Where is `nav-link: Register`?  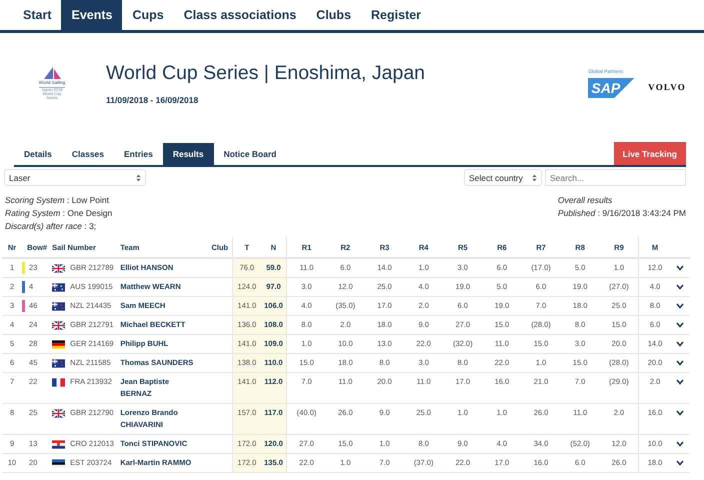 nav-link: Register is located at coordinates (396, 15).